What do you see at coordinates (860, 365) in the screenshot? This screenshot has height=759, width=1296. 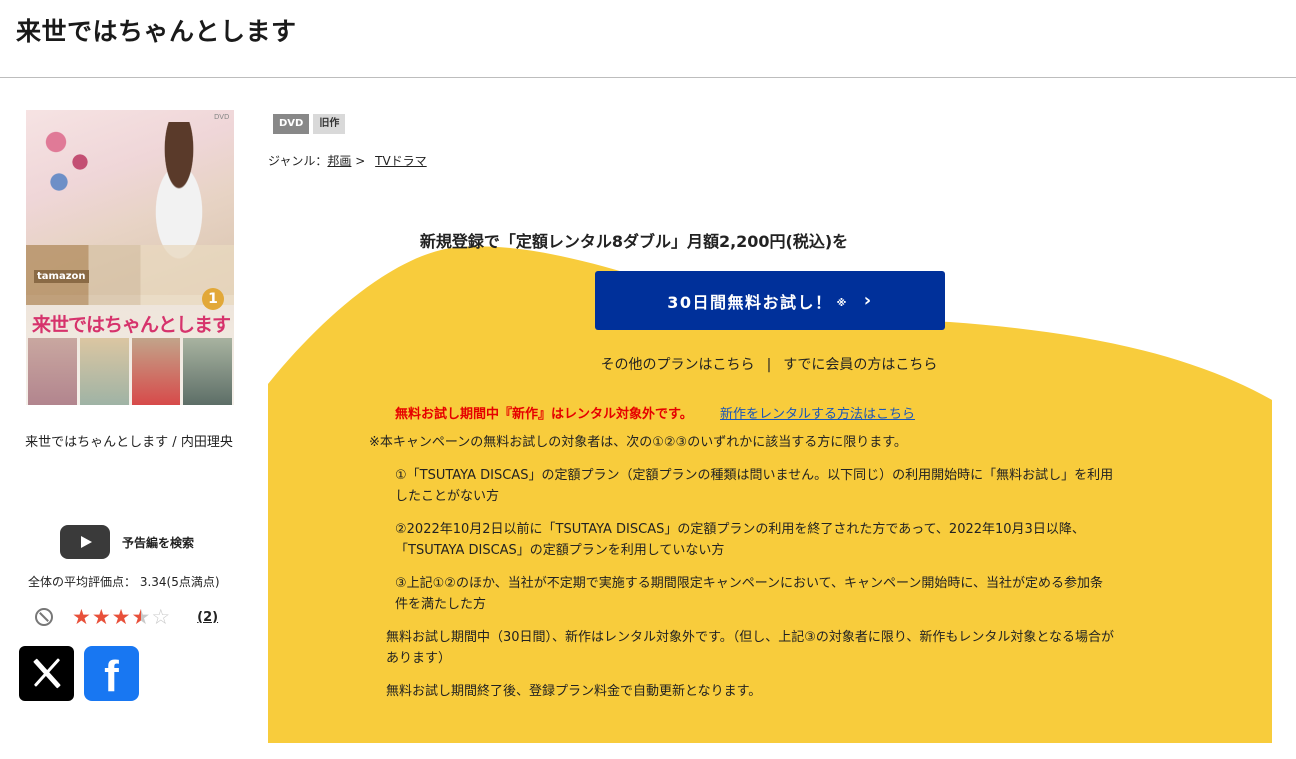 I see `member-login-link: すでに会員の方はこちら` at bounding box center [860, 365].